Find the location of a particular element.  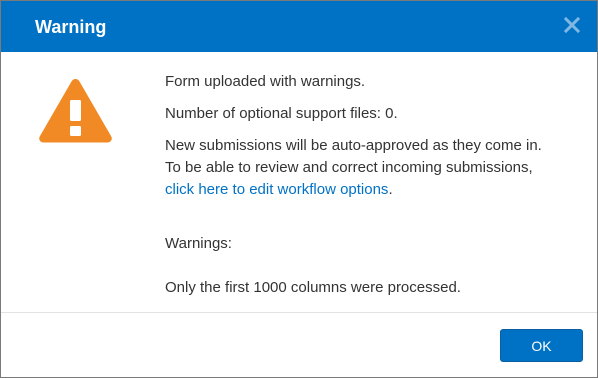

warning-triangle-icon is located at coordinates (75, 110).